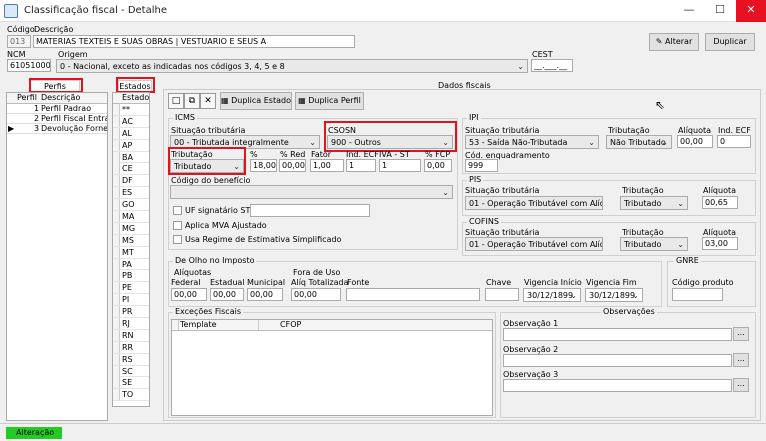  What do you see at coordinates (131, 121) in the screenshot?
I see `estado-row: AC` at bounding box center [131, 121].